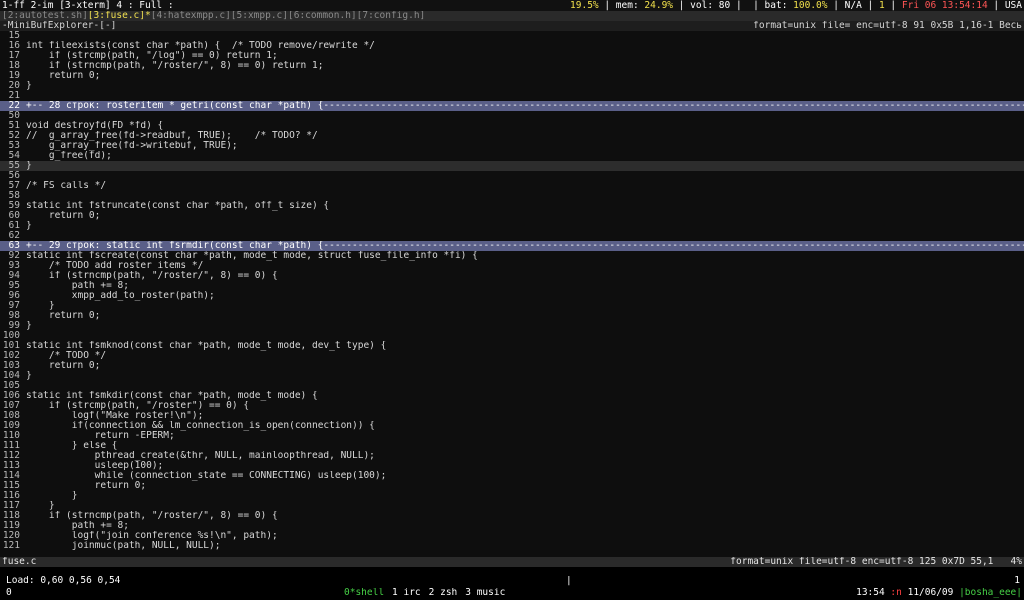 The image size is (1024, 600). What do you see at coordinates (512, 526) in the screenshot?
I see `code-line: 119 path += 8;` at bounding box center [512, 526].